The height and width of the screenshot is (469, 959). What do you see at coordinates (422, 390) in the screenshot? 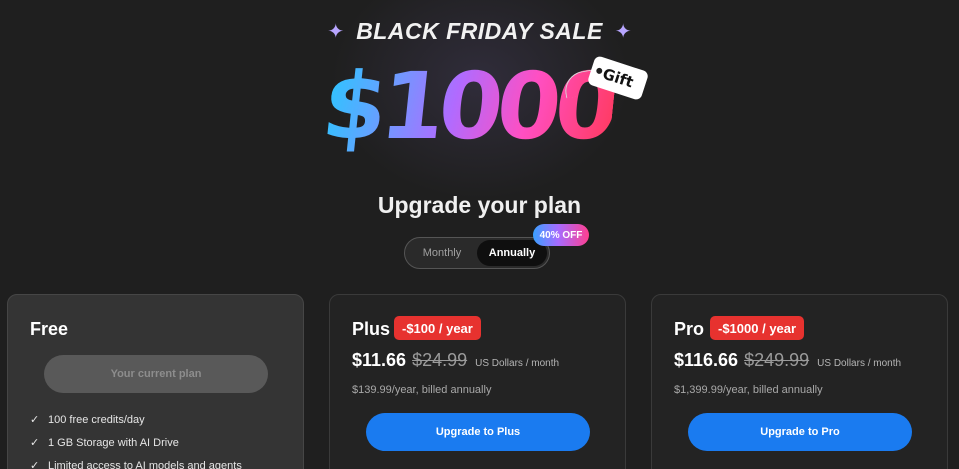
I see `billing-note: $139.99/year, billed annually` at bounding box center [422, 390].